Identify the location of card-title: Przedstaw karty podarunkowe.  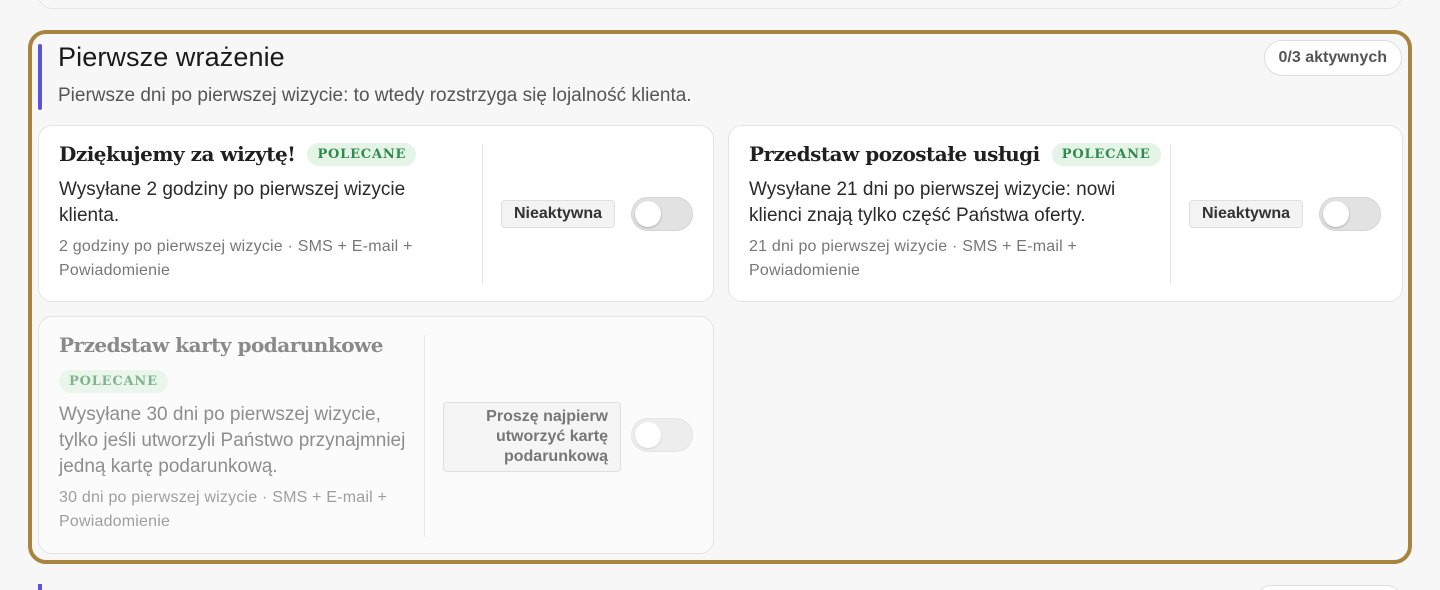
(221, 345).